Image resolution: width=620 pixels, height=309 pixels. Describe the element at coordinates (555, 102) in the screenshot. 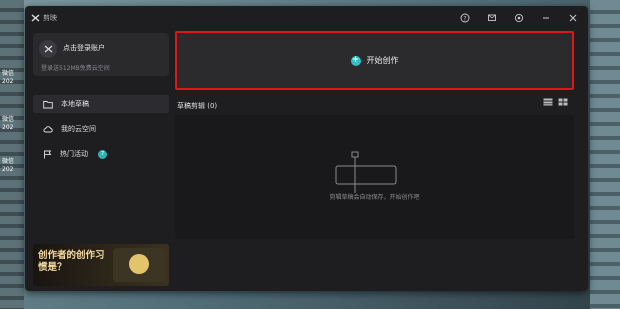

I see `view-toggles` at that location.